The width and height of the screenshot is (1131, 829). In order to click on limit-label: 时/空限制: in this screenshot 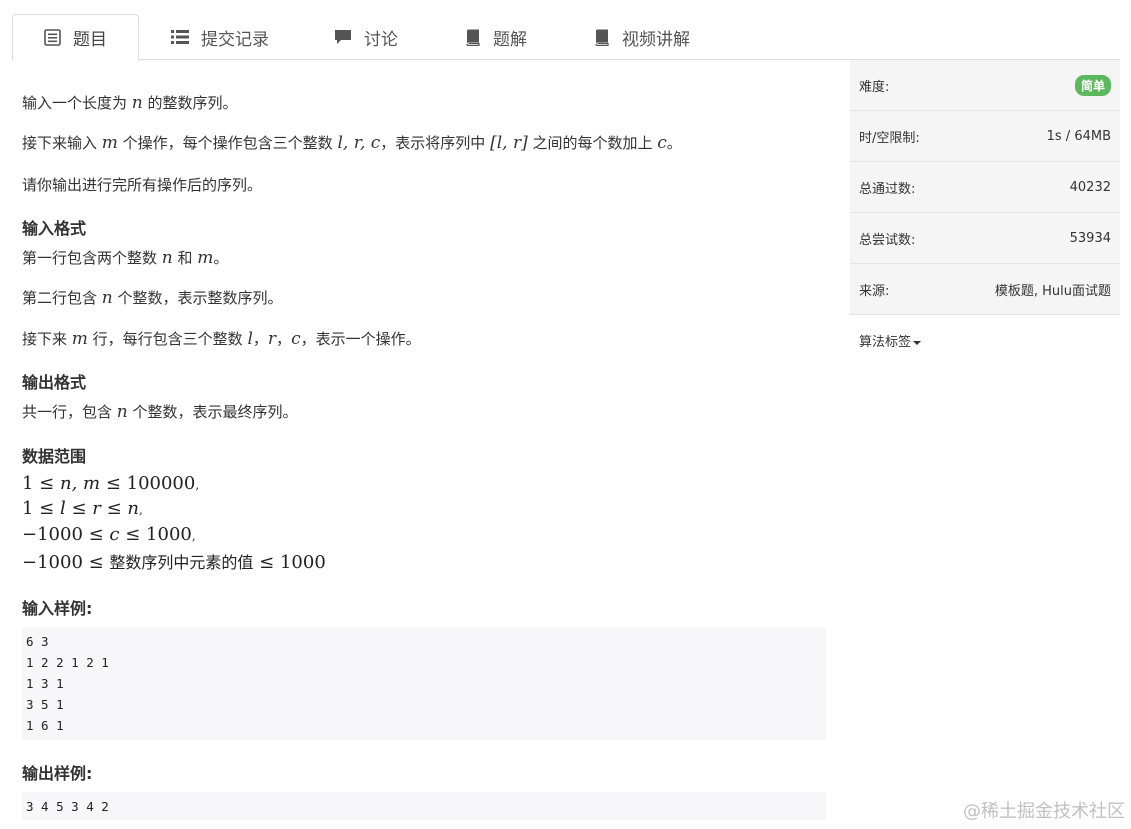, I will do `click(889, 138)`.